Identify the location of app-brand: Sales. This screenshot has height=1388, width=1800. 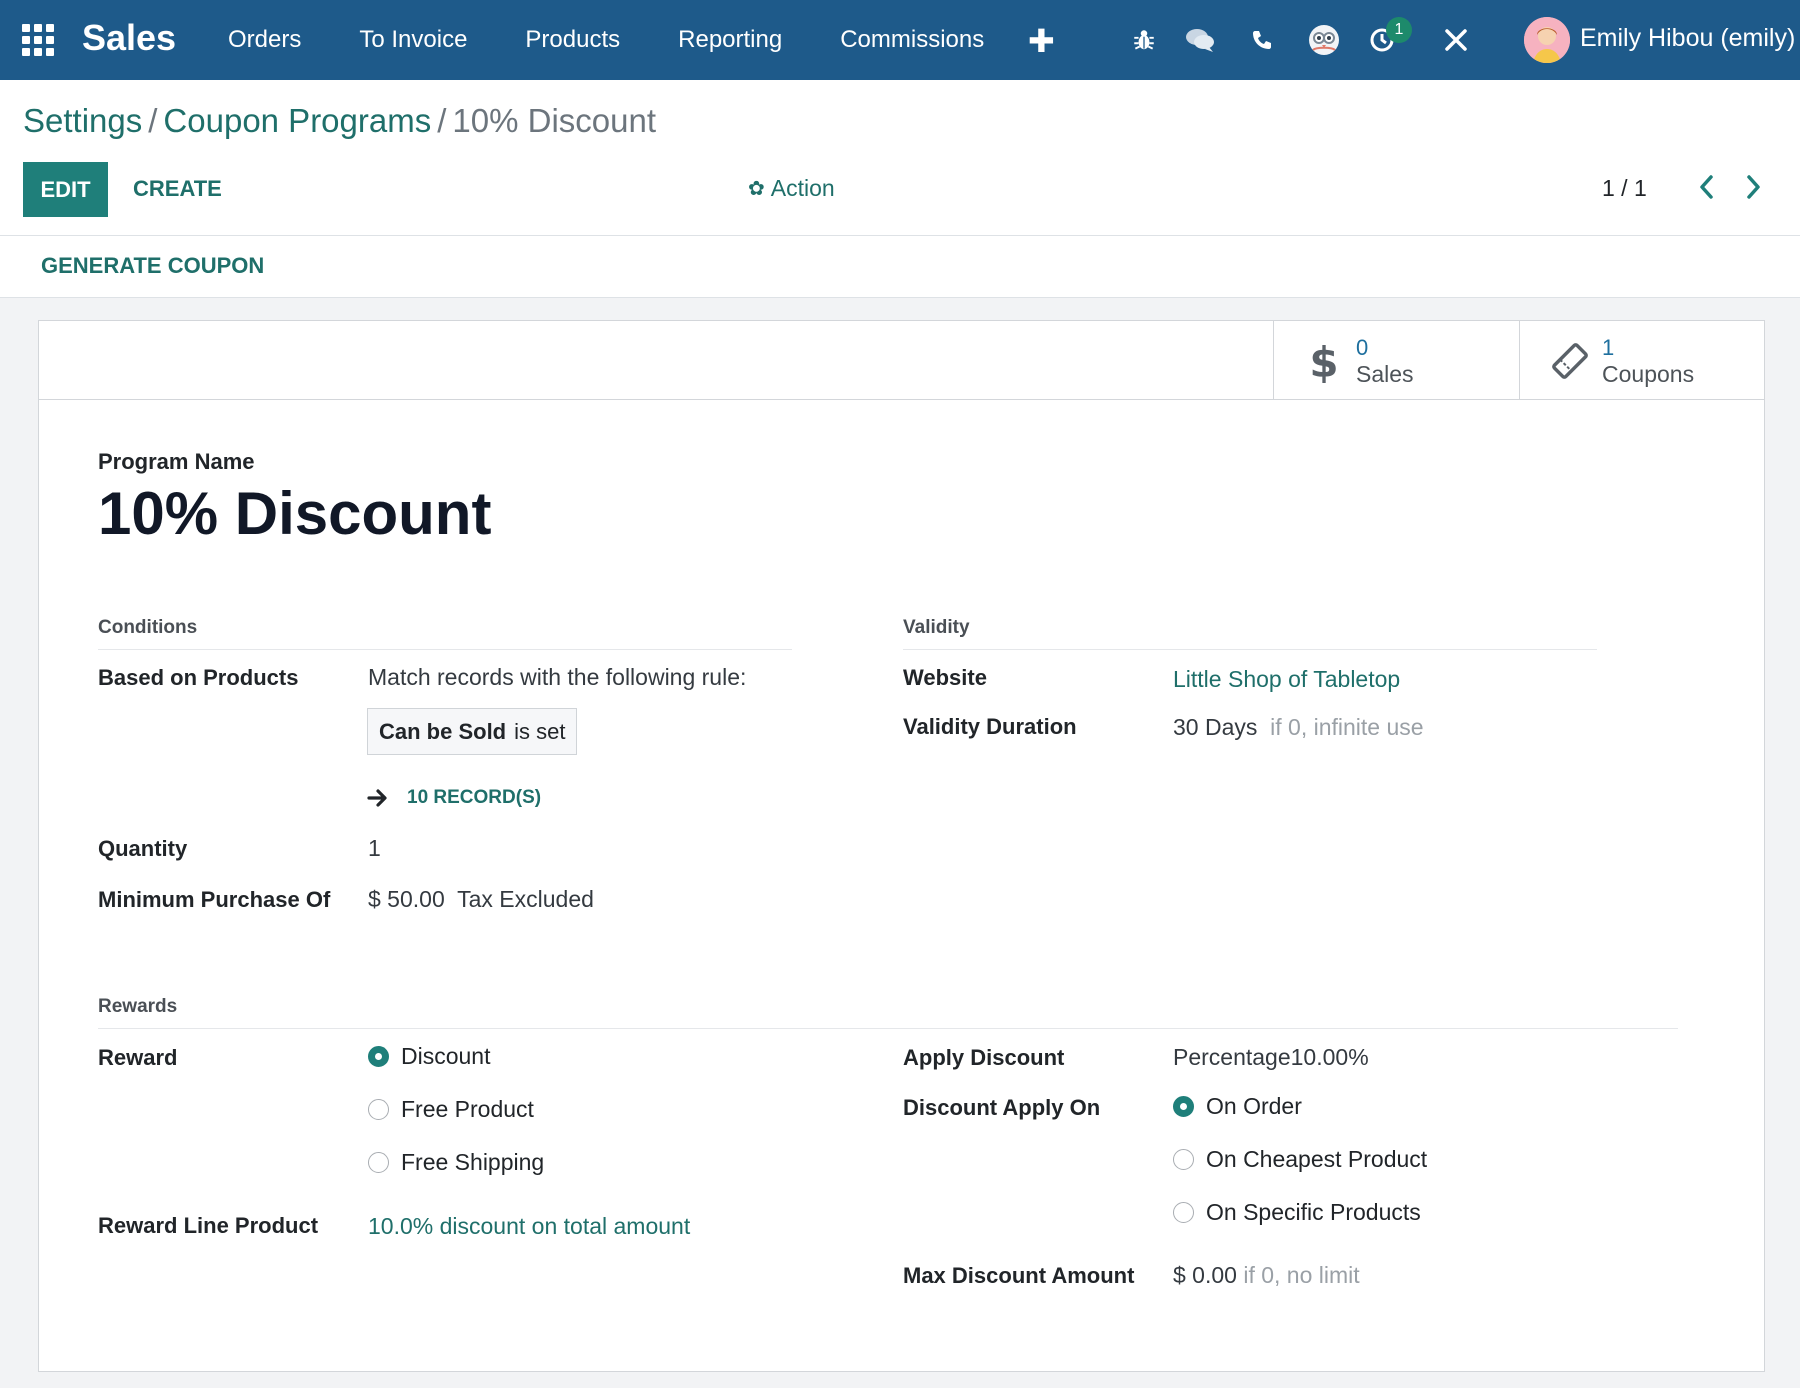
(129, 38).